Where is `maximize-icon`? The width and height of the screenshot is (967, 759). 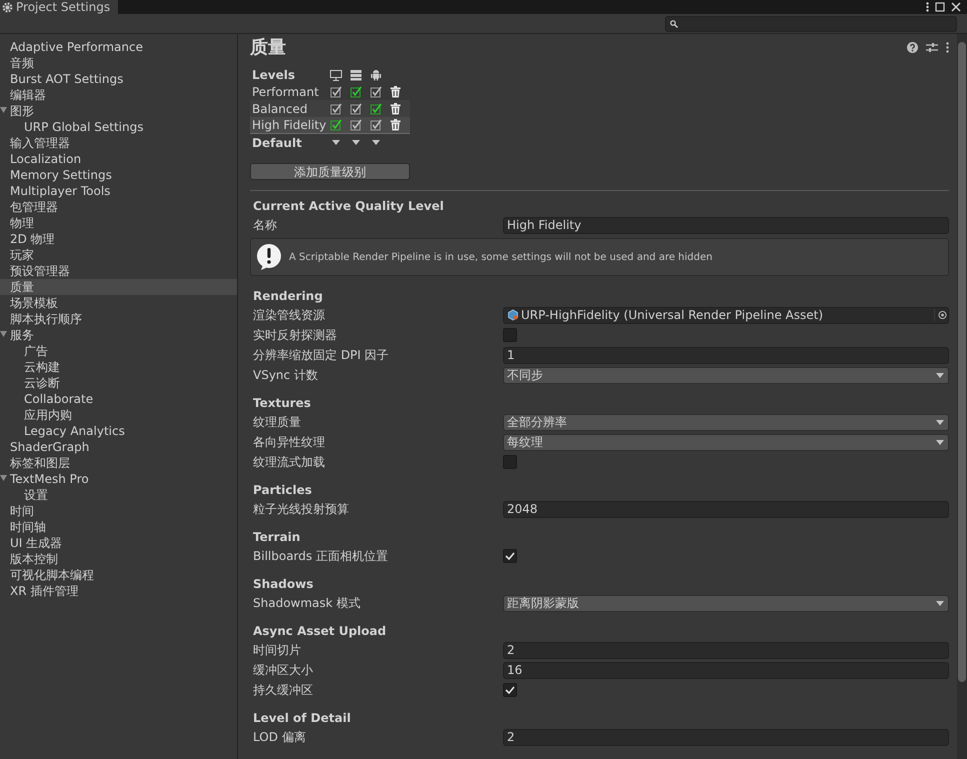
maximize-icon is located at coordinates (940, 7).